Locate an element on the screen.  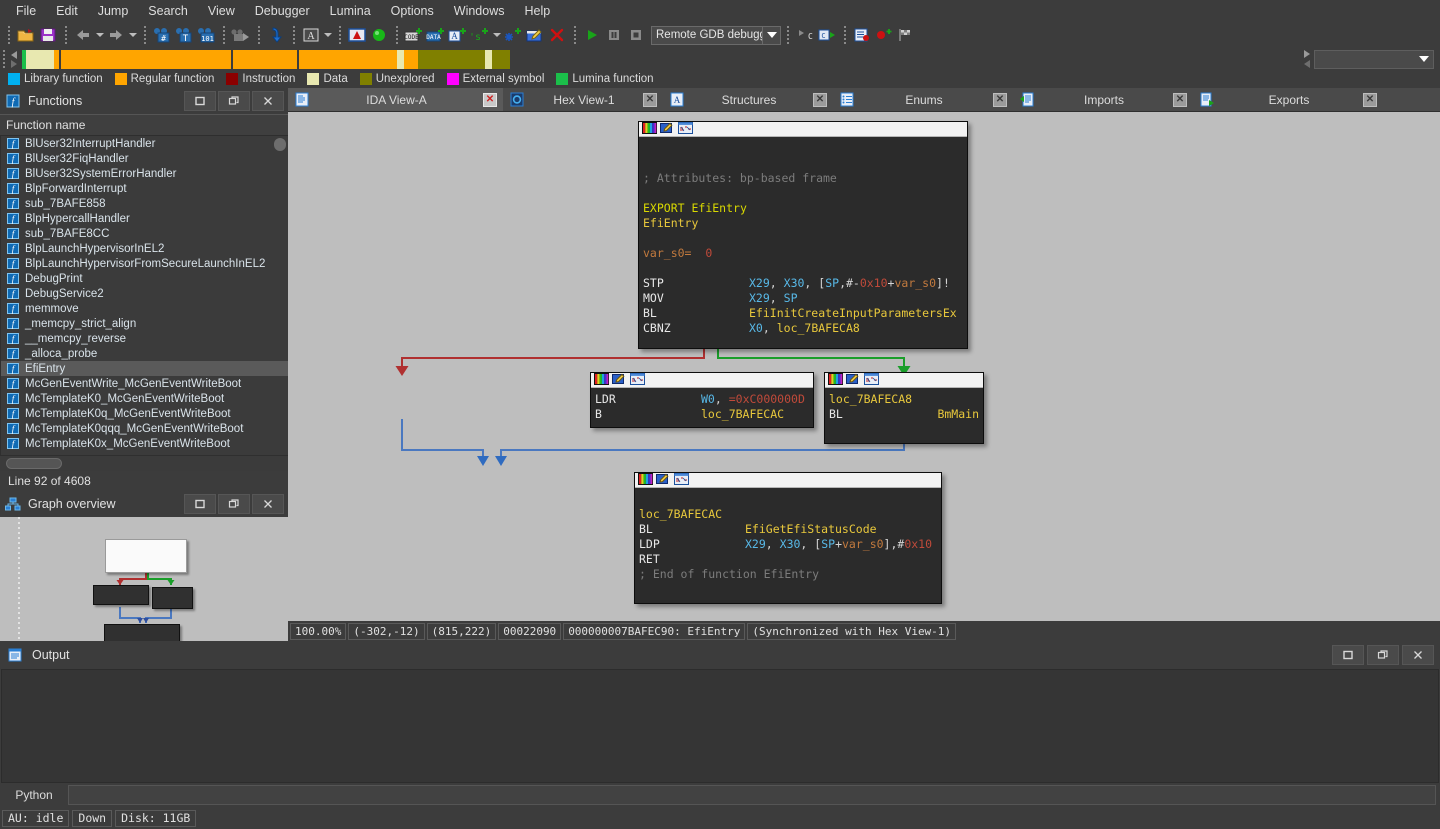
terminate-process-button is located at coordinates (636, 35).